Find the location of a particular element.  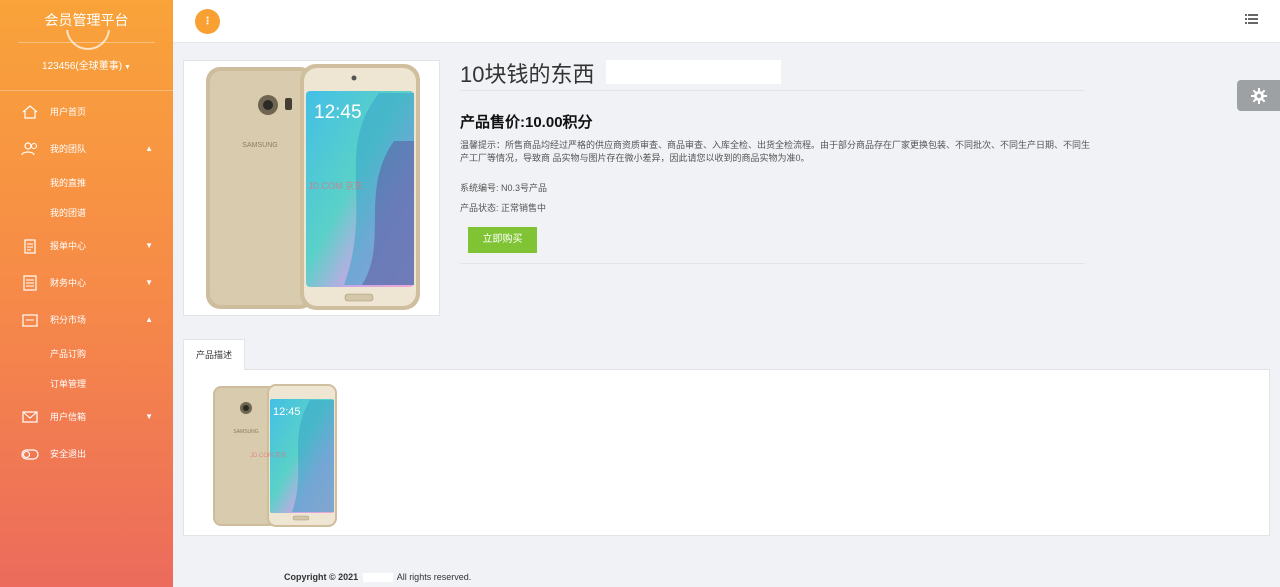

topbar: ⋮ is located at coordinates (726, 21).